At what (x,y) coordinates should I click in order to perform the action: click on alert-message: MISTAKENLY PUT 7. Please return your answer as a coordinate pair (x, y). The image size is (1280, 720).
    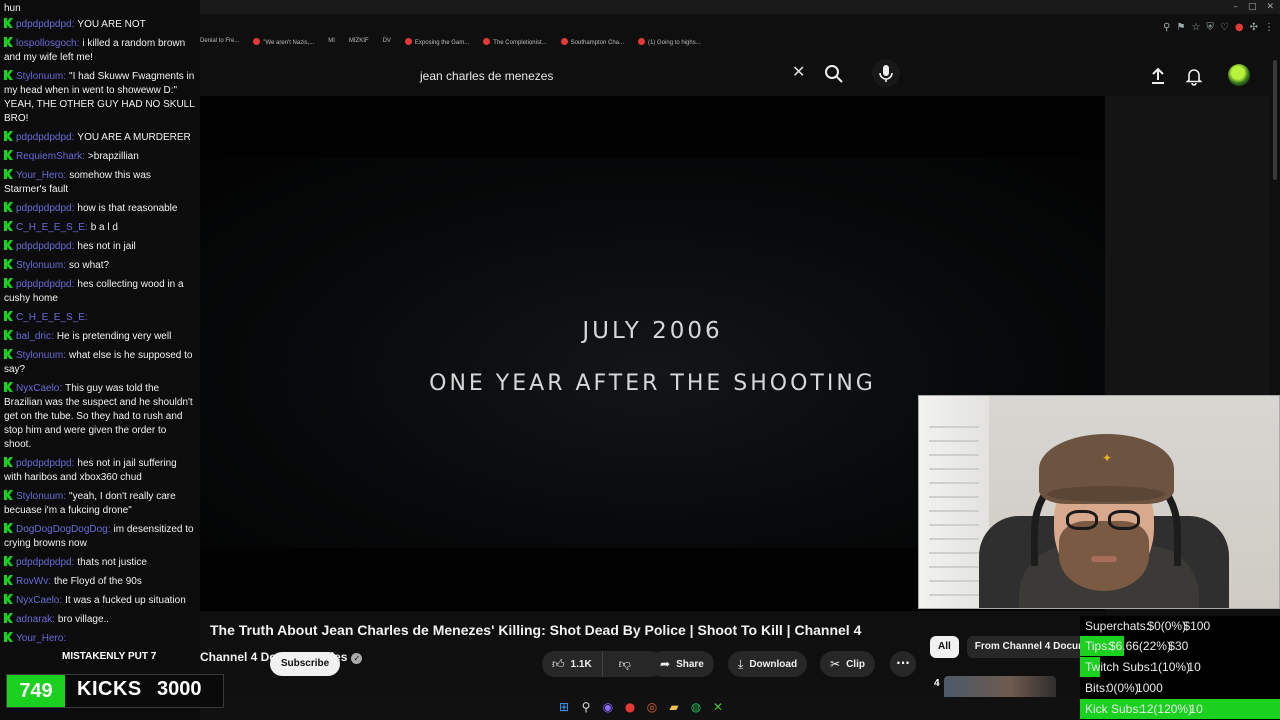
    Looking at the image, I should click on (109, 656).